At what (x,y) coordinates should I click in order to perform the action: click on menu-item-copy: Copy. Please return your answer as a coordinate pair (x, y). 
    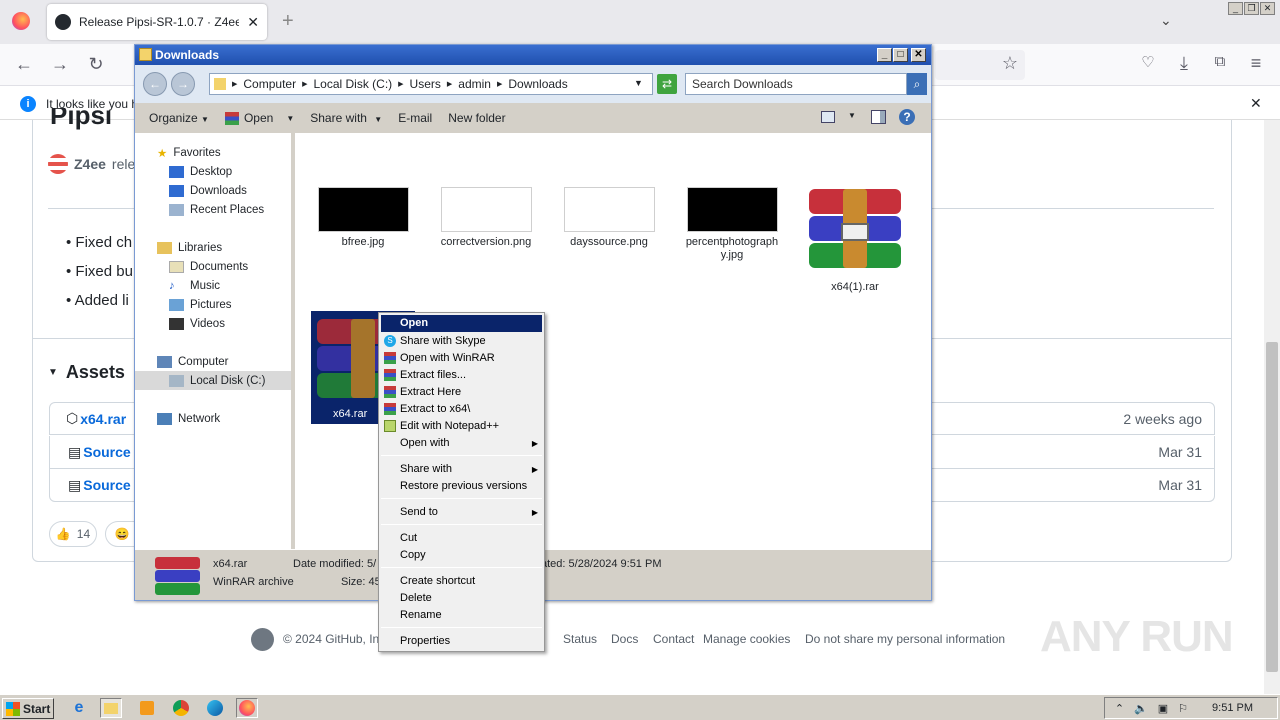
    Looking at the image, I should click on (461, 555).